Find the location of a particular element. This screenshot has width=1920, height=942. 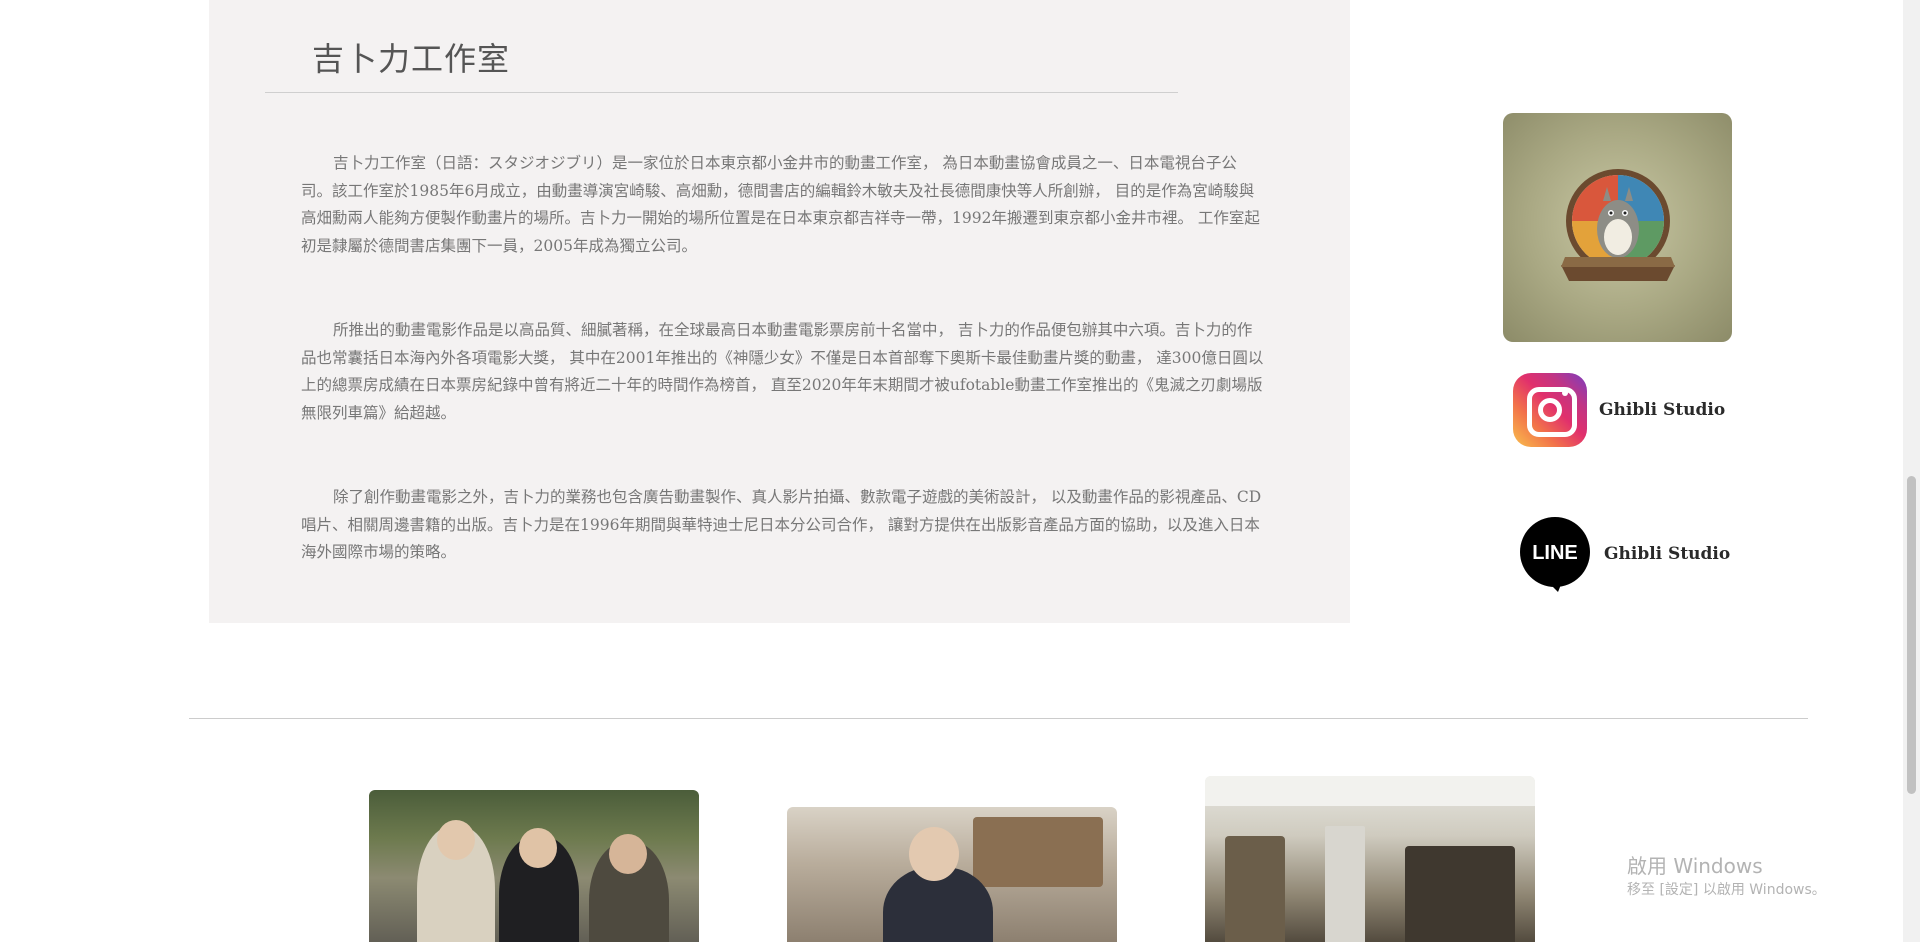

section-divider is located at coordinates (998, 718).